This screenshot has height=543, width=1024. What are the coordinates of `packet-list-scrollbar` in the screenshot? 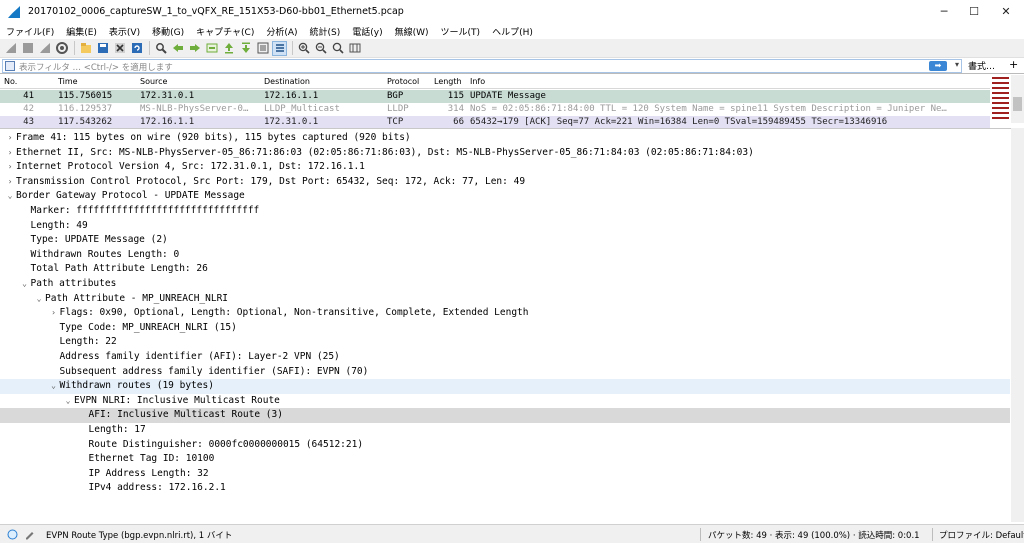 It's located at (1017, 99).